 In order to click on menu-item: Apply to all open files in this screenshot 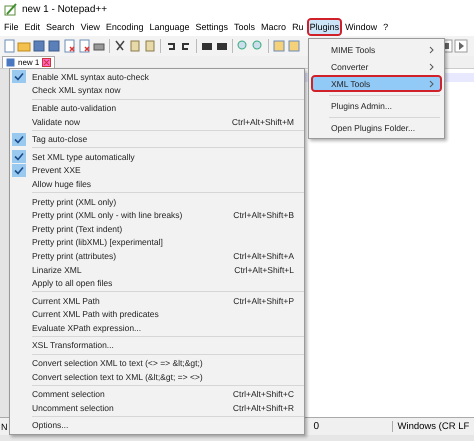, I will do `click(158, 283)`.